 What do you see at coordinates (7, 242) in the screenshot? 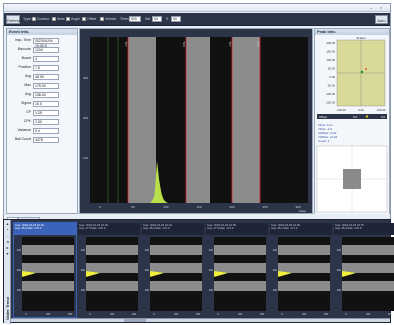
I see `scroll-left-icon: ◄` at bounding box center [7, 242].